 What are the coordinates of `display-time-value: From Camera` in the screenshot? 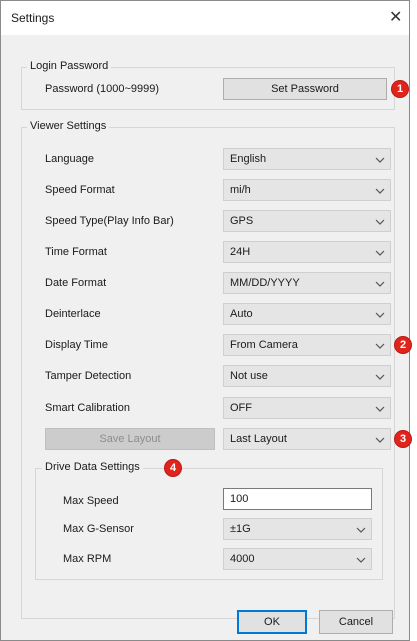 It's located at (264, 345).